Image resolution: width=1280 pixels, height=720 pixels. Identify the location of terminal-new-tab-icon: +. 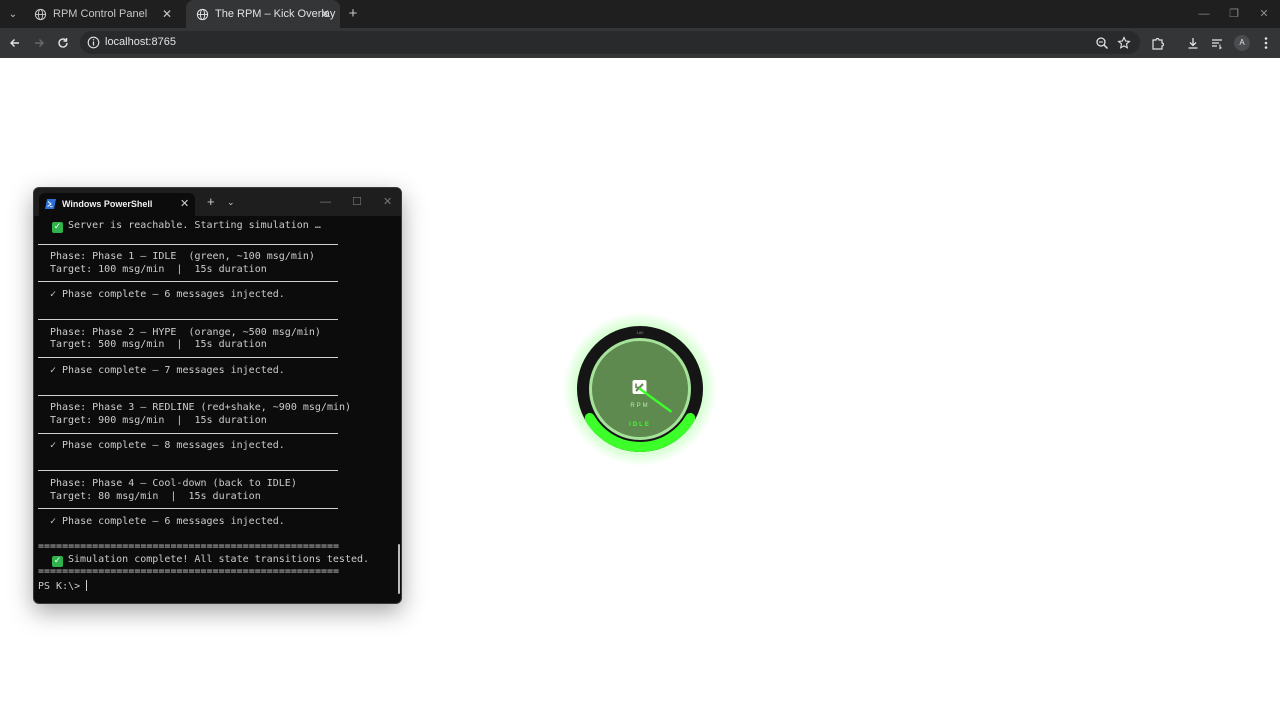
(211, 202).